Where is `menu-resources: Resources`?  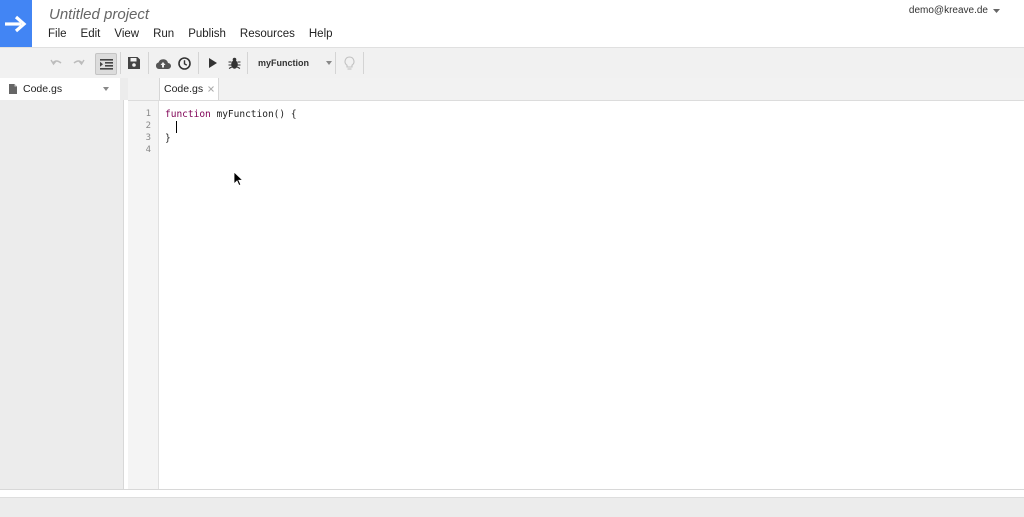
menu-resources: Resources is located at coordinates (267, 35).